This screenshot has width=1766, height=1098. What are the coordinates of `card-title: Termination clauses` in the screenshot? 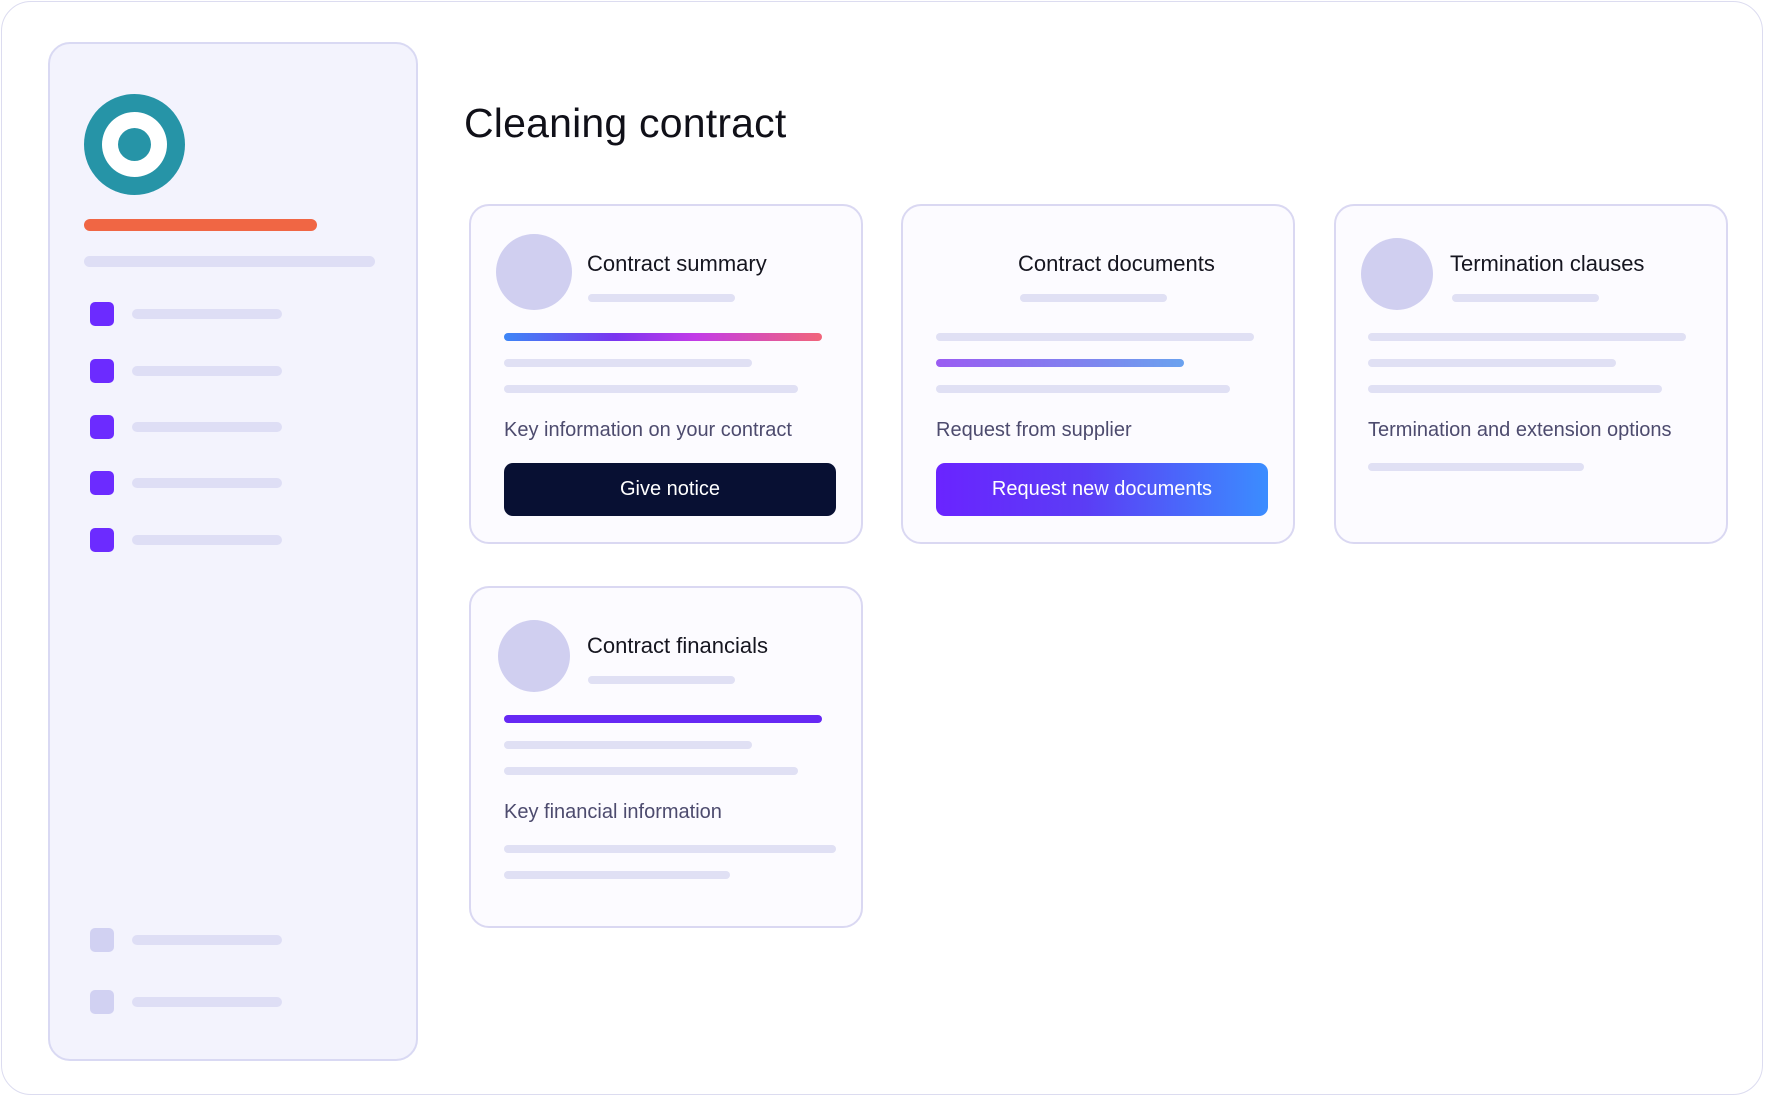 It's located at (1547, 263).